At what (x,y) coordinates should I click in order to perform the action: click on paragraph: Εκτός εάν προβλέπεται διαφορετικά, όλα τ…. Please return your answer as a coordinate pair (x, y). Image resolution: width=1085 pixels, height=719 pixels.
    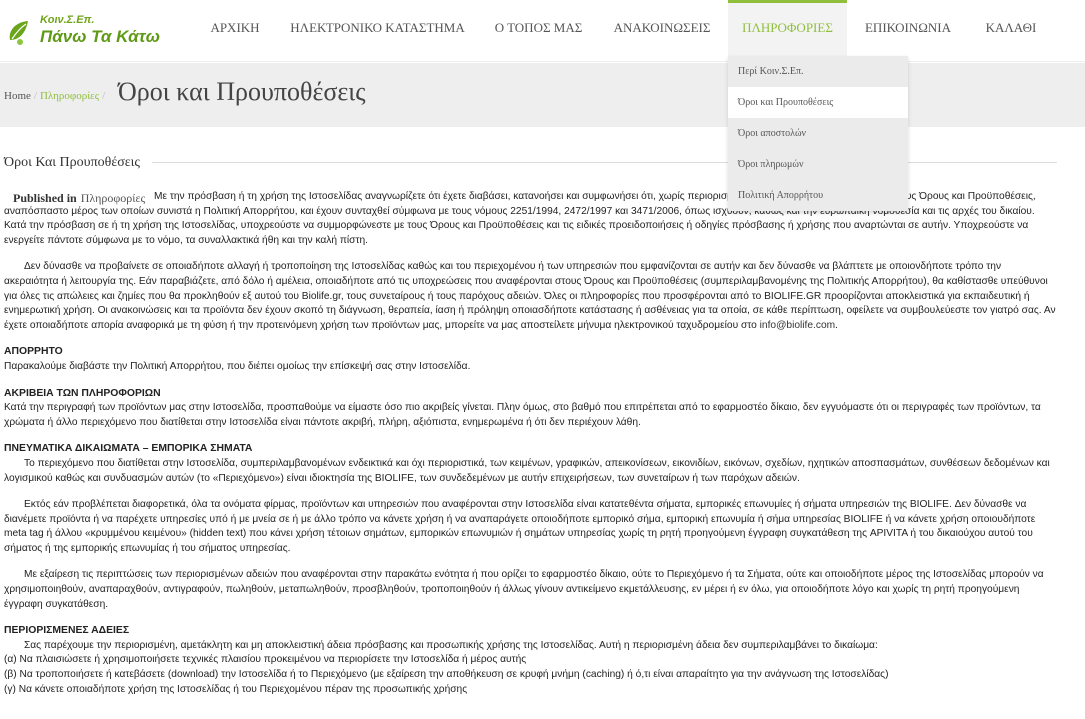
    Looking at the image, I should click on (520, 526).